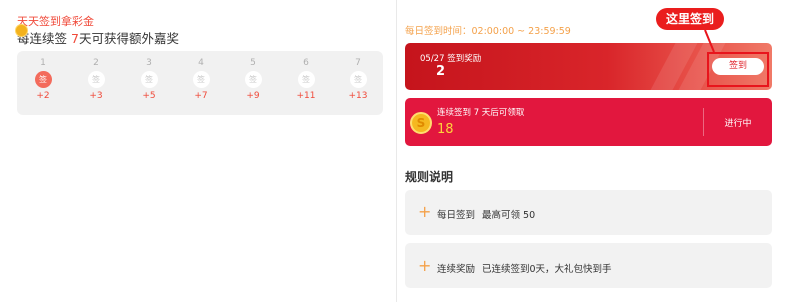 The height and width of the screenshot is (302, 800). I want to click on coin-icon, so click(21, 30).